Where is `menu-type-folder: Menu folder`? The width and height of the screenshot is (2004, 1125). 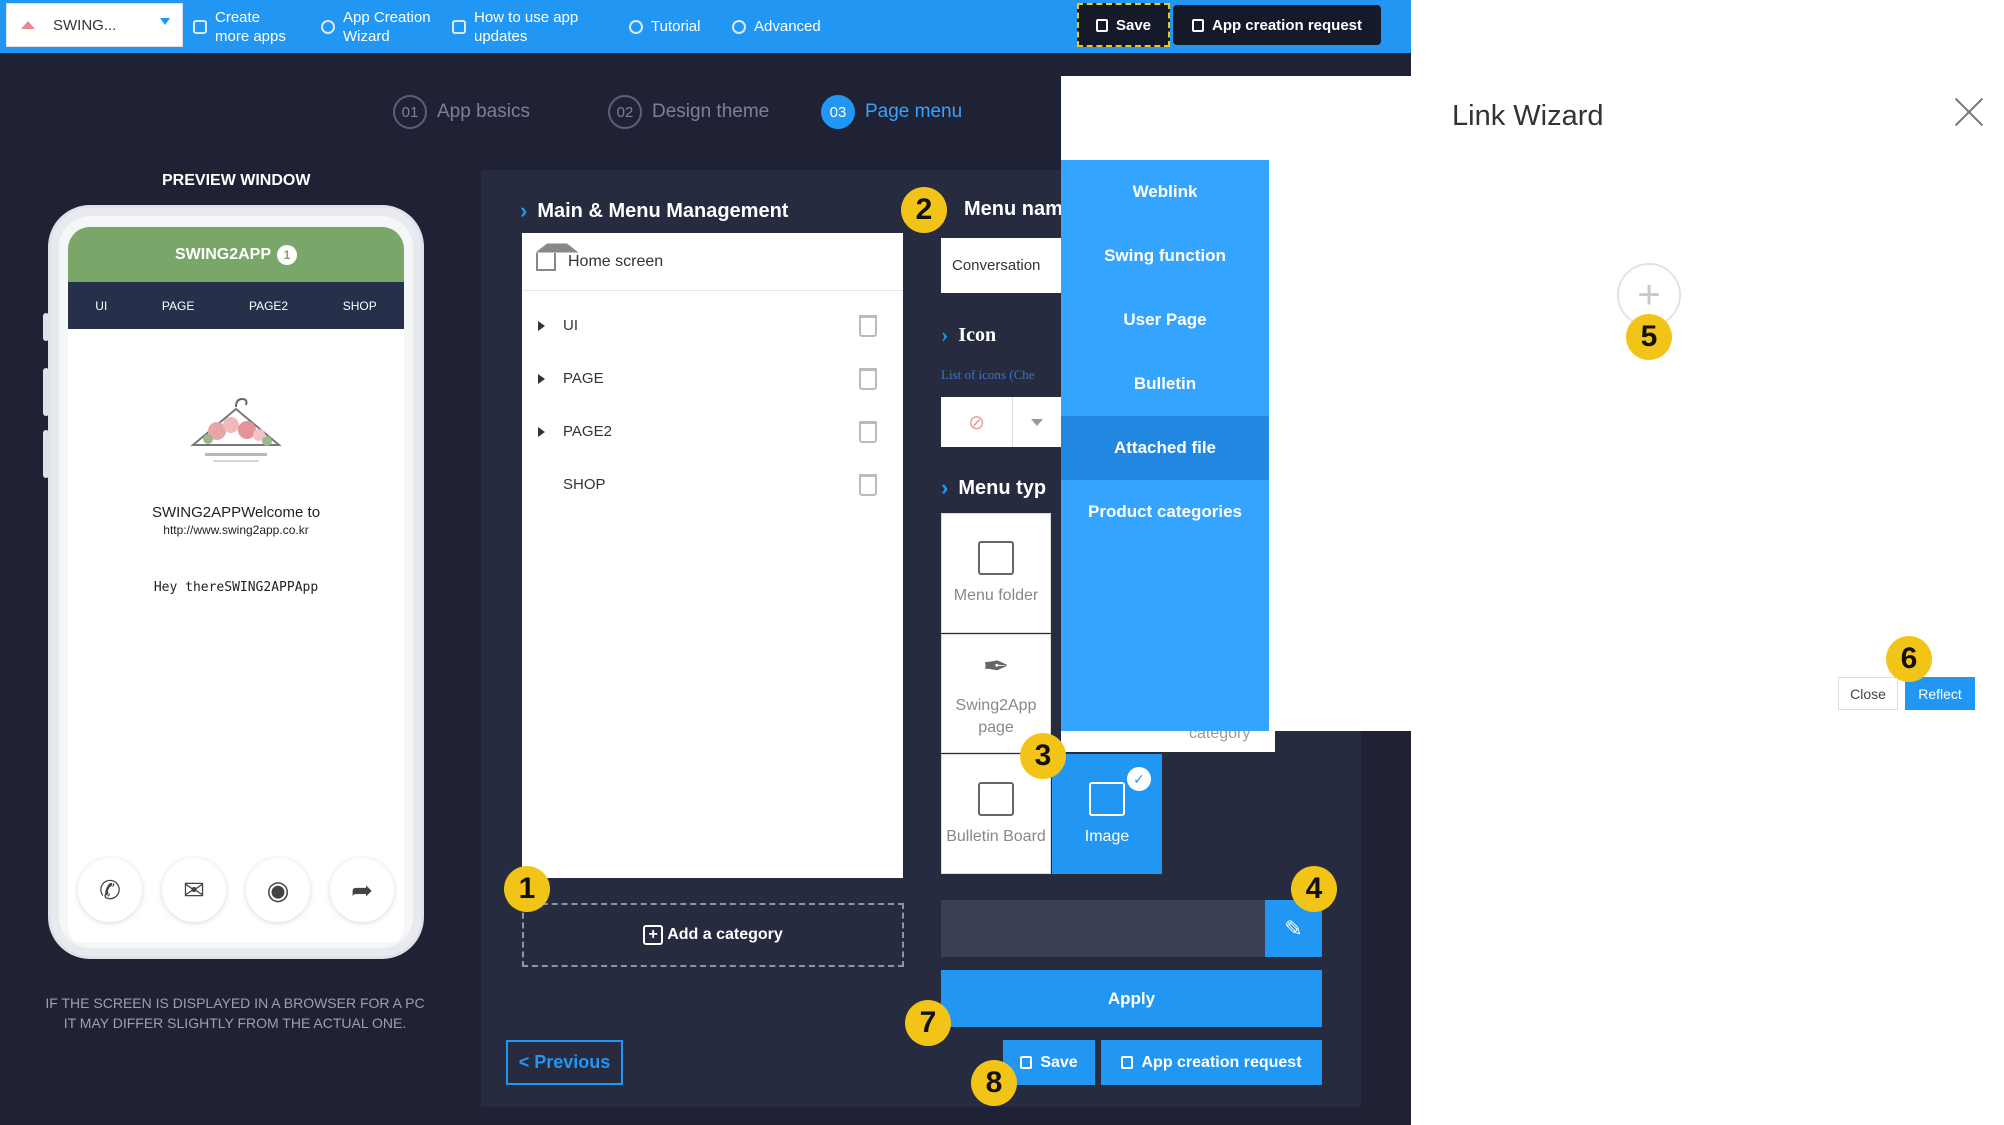
menu-type-folder: Menu folder is located at coordinates (996, 573).